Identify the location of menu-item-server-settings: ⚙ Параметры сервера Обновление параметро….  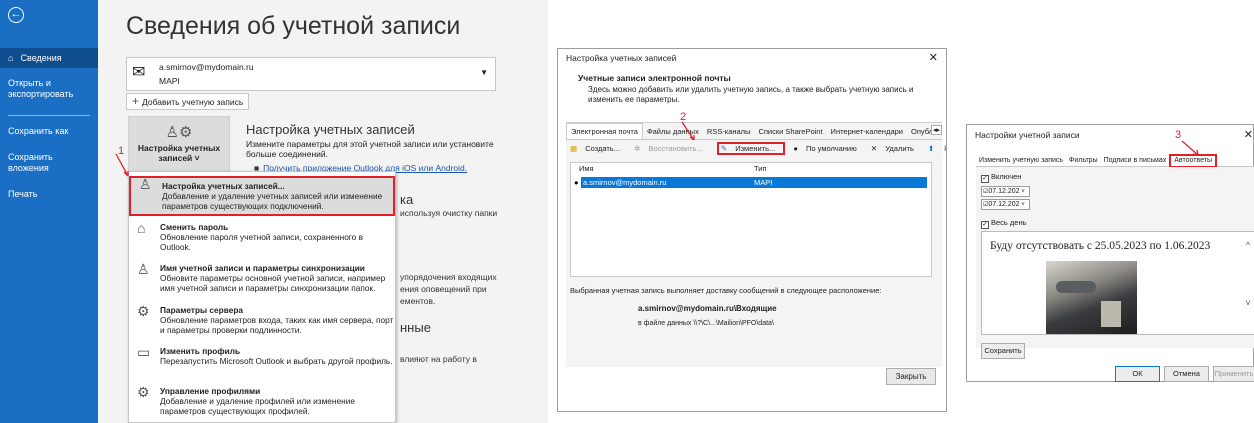
(262, 319).